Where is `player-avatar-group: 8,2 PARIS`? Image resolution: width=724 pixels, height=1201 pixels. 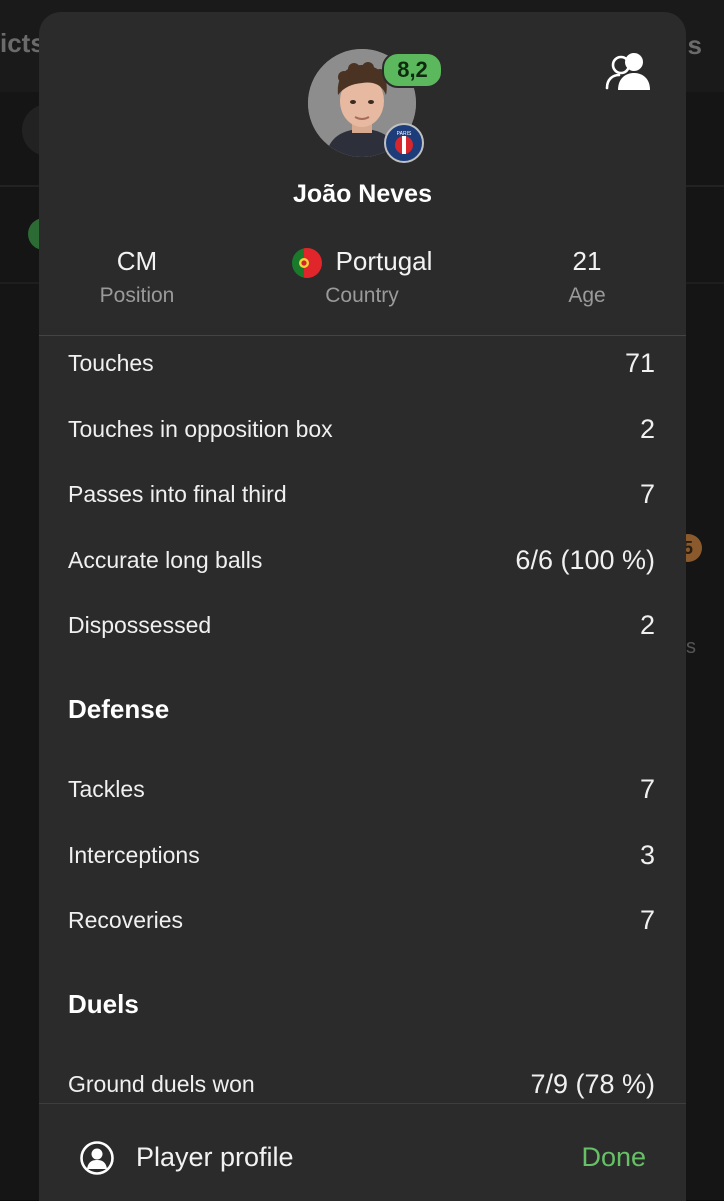
player-avatar-group: 8,2 PARIS is located at coordinates (375, 106).